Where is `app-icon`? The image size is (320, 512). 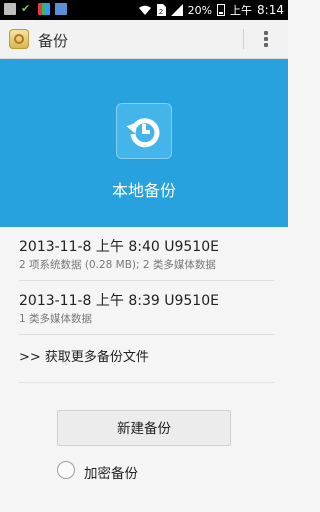
app-icon is located at coordinates (44, 9).